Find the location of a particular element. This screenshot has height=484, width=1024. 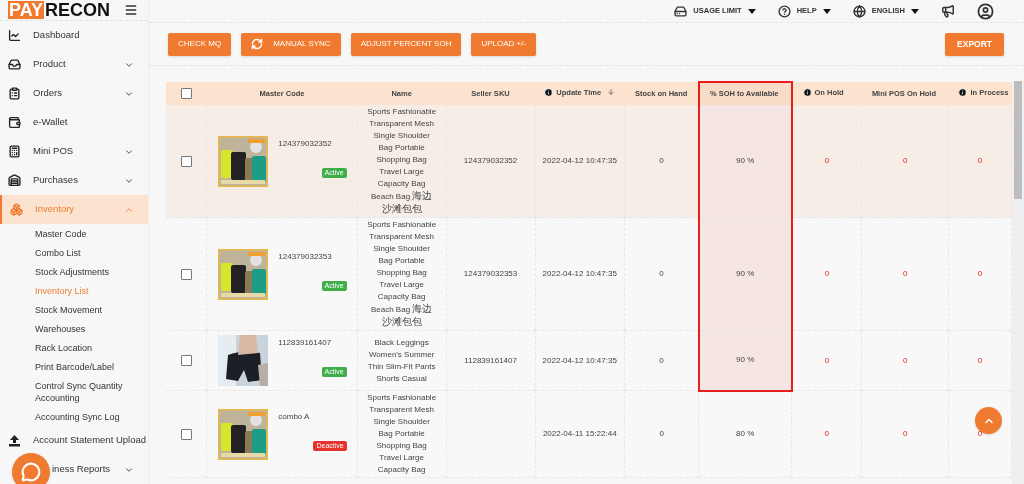

boxes-icon is located at coordinates (16, 209).